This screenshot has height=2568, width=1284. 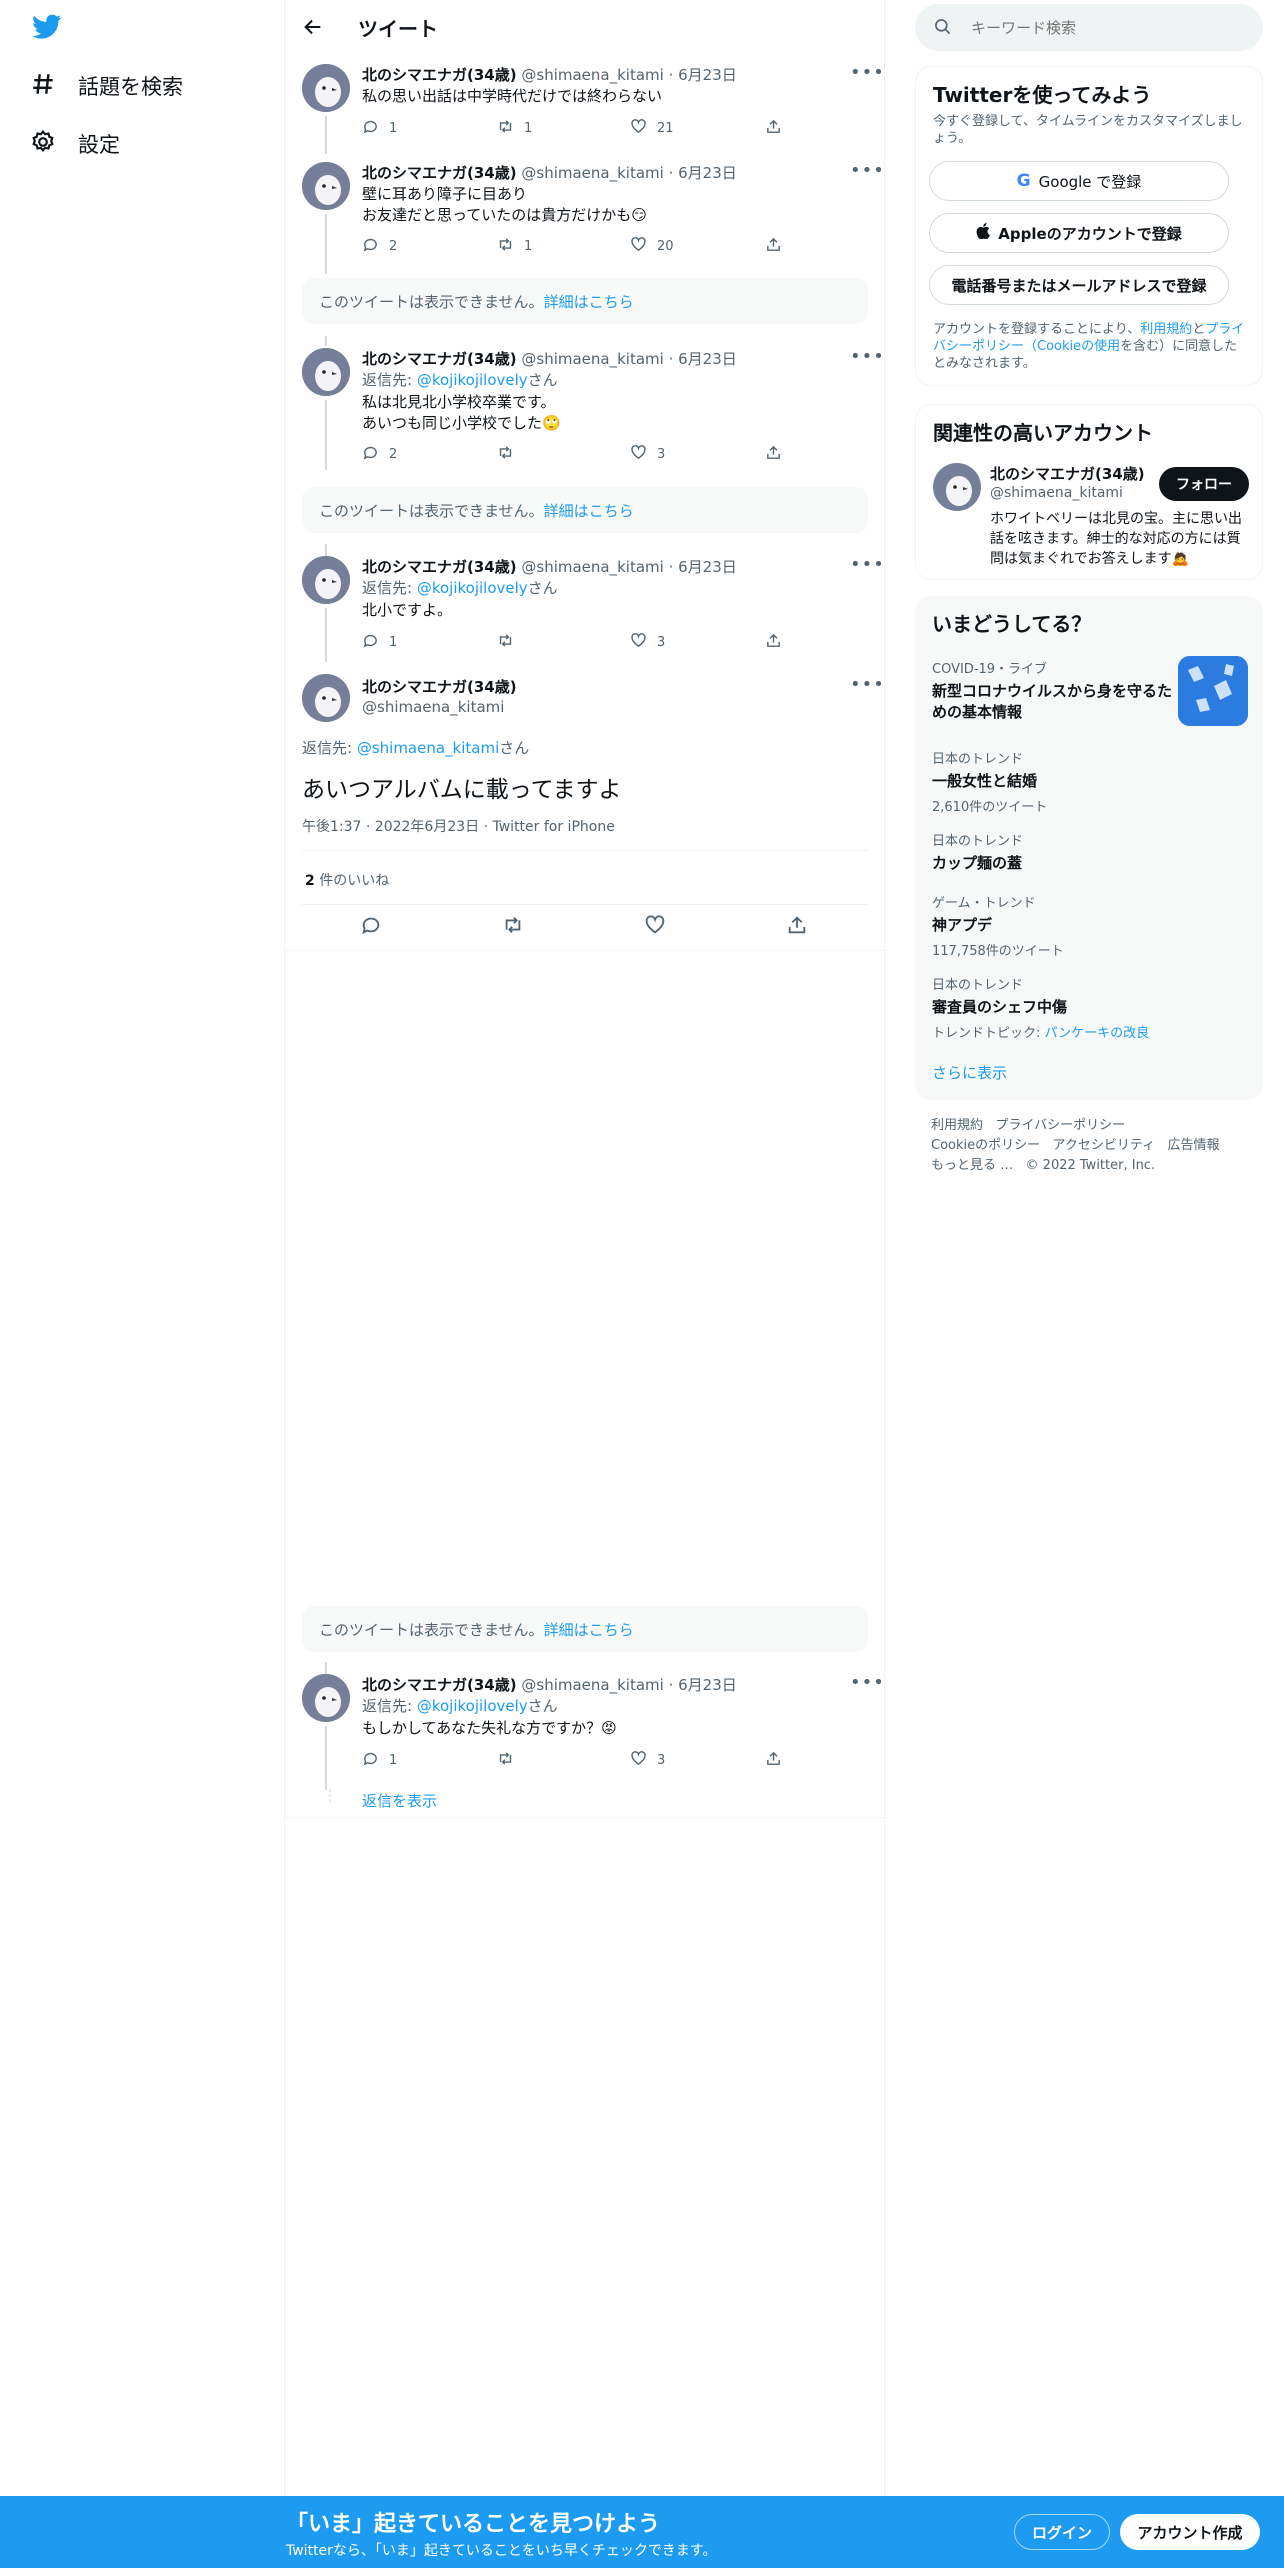 What do you see at coordinates (1056, 493) in the screenshot?
I see `related-handle: @shimaena_kitami` at bounding box center [1056, 493].